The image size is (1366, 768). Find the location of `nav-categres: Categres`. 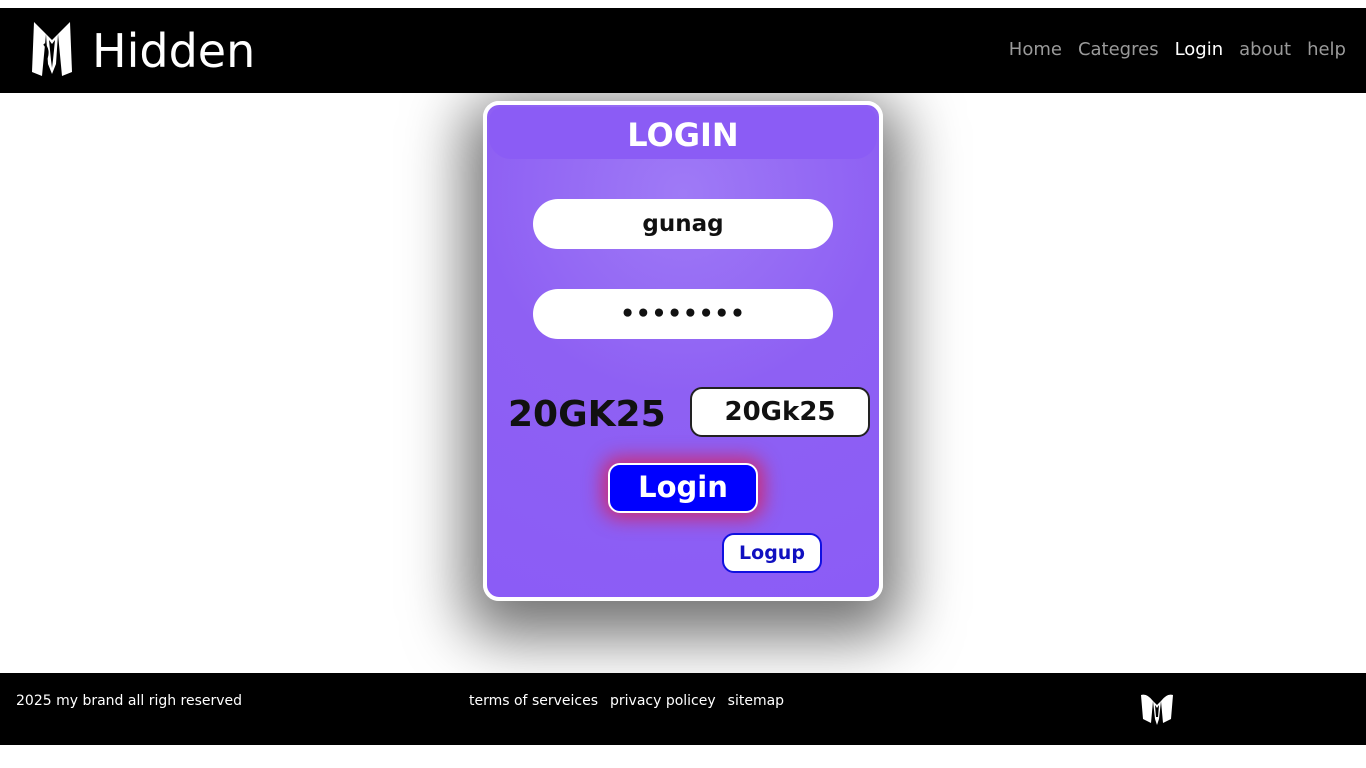

nav-categres: Categres is located at coordinates (1118, 50).